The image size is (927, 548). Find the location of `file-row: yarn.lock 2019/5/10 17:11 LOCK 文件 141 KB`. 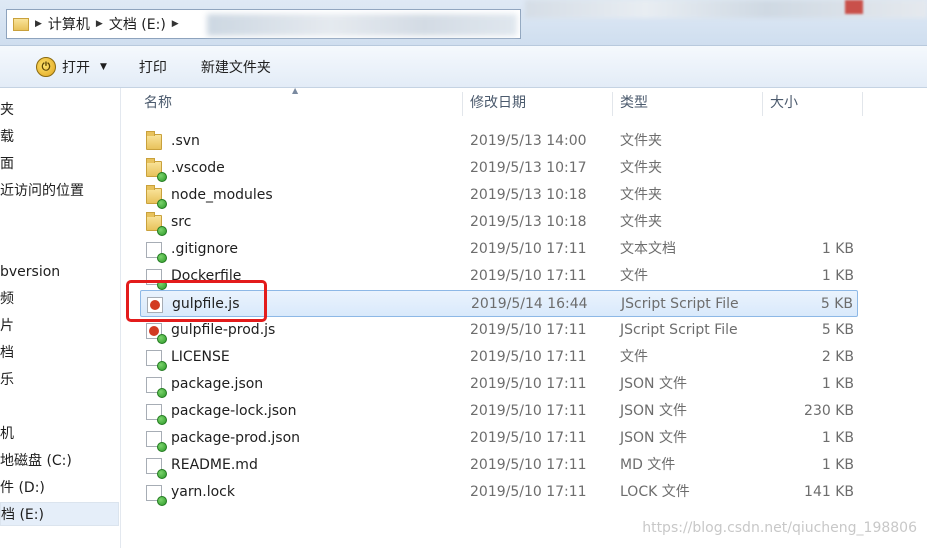

file-row: yarn.lock 2019/5/10 17:11 LOCK 文件 141 KB is located at coordinates (499, 492).